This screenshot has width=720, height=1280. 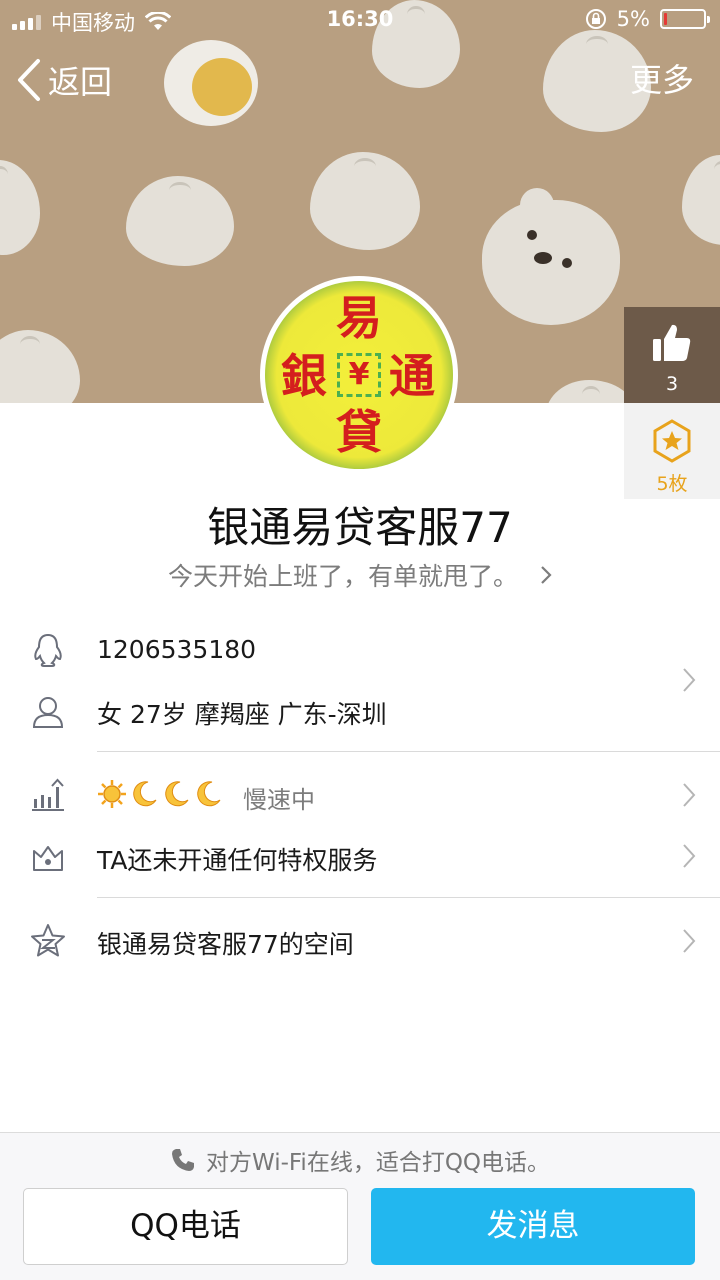 What do you see at coordinates (672, 484) in the screenshot?
I see `medal-count: 5枚` at bounding box center [672, 484].